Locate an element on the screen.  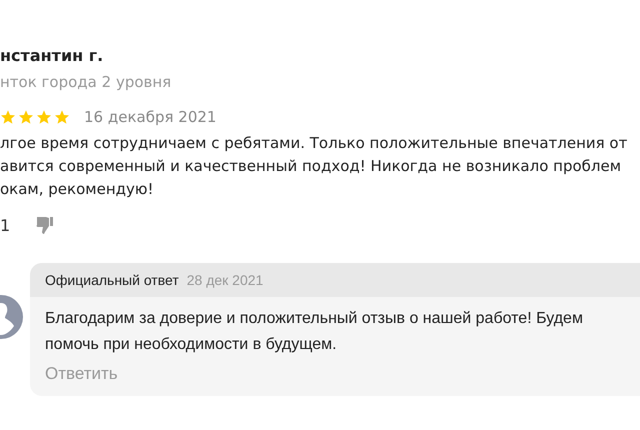
reply-date: 28 дек 2021 is located at coordinates (225, 280).